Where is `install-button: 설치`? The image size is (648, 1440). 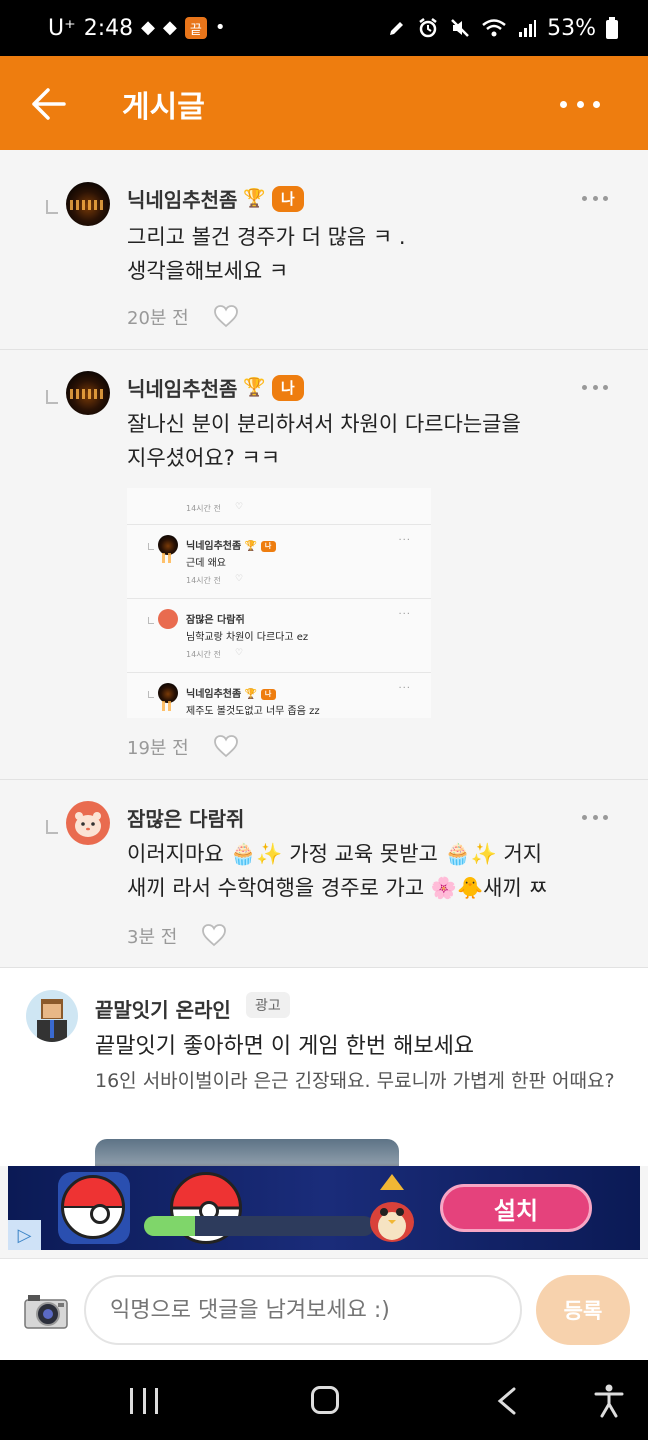 install-button: 설치 is located at coordinates (516, 1208).